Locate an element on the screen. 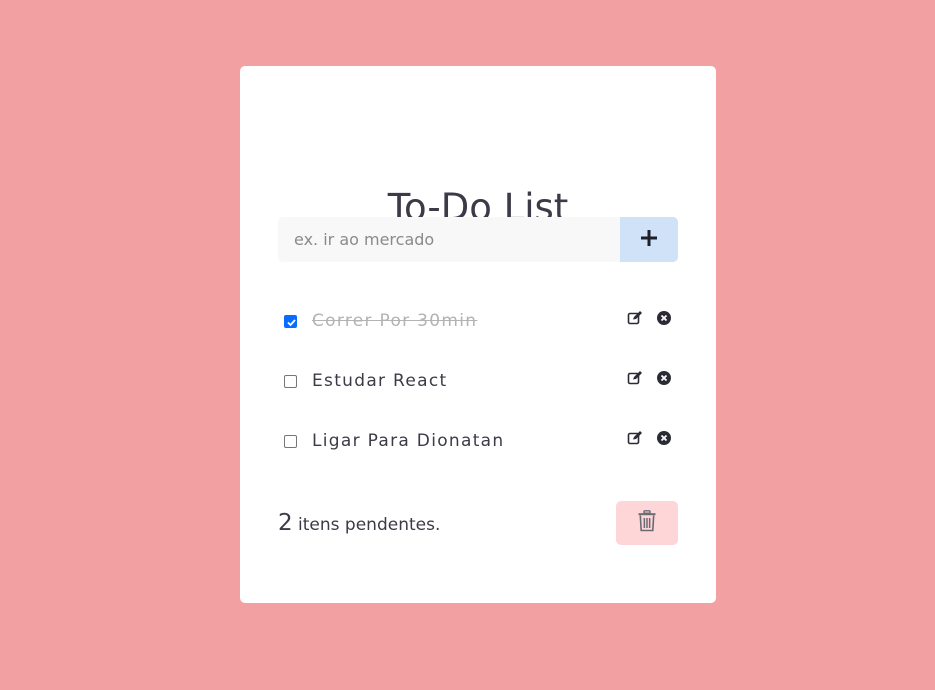 Image resolution: width=935 pixels, height=690 pixels. todo-text: Ligar Para Dionatan is located at coordinates (408, 441).